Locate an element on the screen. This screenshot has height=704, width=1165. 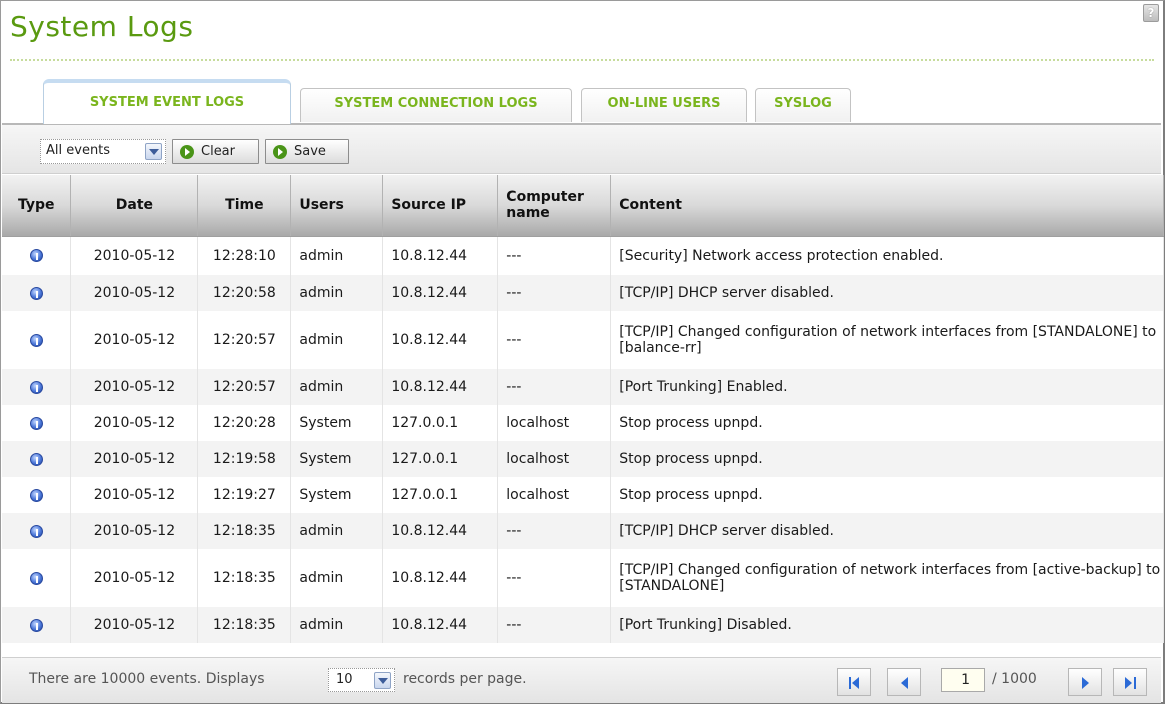
column-header-source-ip: Source IP is located at coordinates (440, 206).